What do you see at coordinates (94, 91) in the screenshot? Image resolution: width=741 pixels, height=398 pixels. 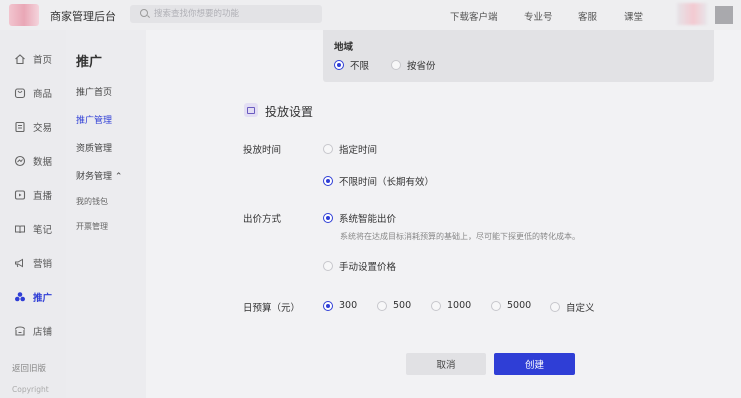 I see `sub-nav-item-promotion-home: 推广首页` at bounding box center [94, 91].